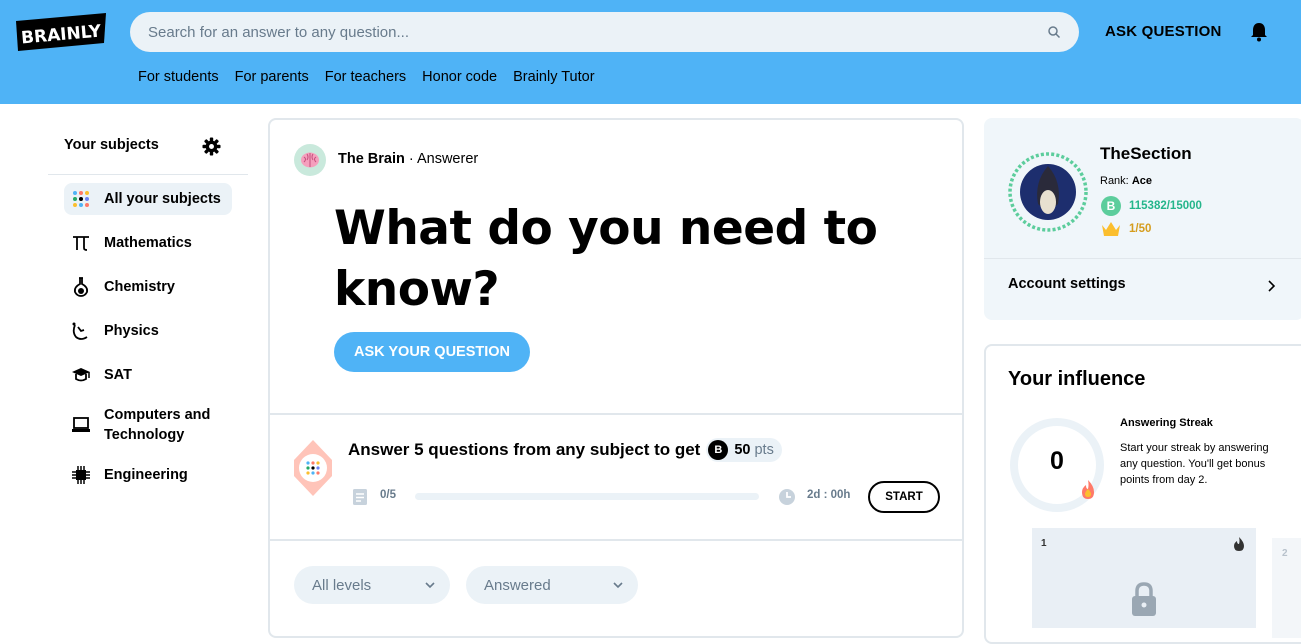 This screenshot has width=1301, height=644. Describe the element at coordinates (1141, 181) in the screenshot. I see `rank-value: Ace` at that location.